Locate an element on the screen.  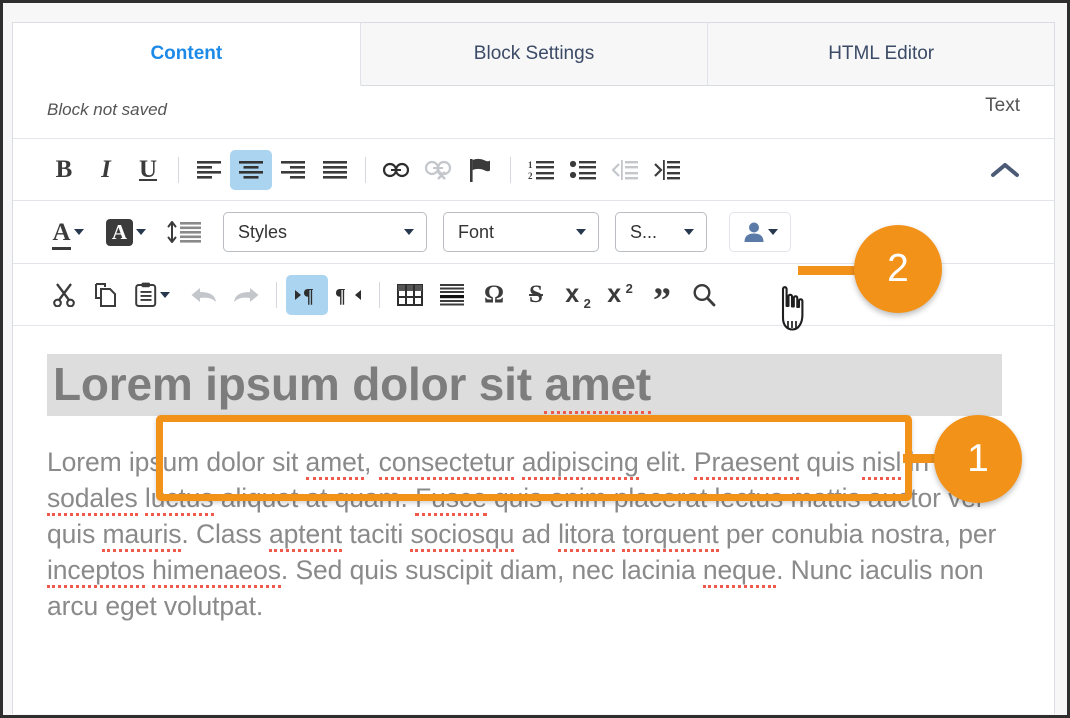
outdent-button is located at coordinates (625, 170).